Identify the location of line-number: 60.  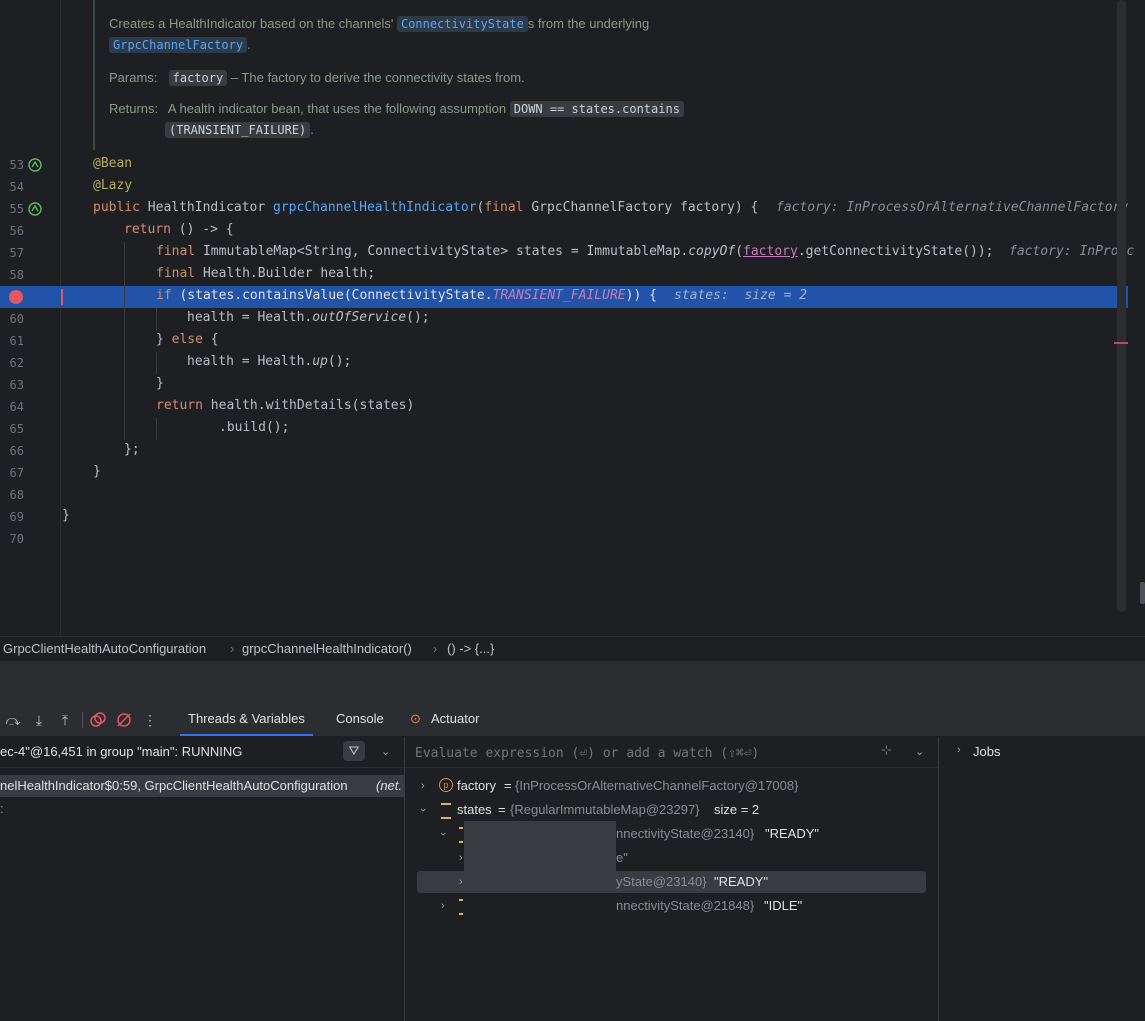
(16, 319).